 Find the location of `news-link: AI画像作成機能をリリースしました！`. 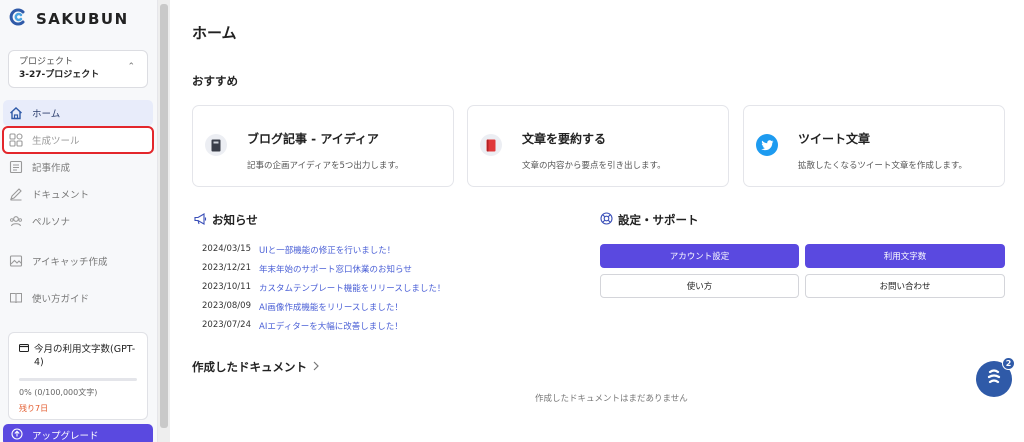

news-link: AI画像作成機能をリリースしました！ is located at coordinates (331, 307).